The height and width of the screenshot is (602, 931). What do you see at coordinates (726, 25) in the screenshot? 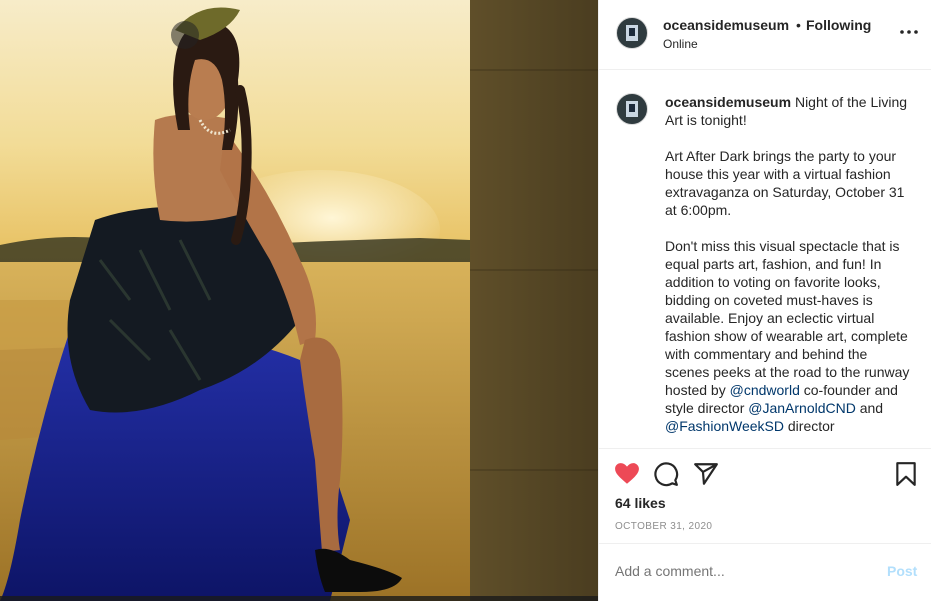
I see `header-username: oceansidemuseum` at bounding box center [726, 25].